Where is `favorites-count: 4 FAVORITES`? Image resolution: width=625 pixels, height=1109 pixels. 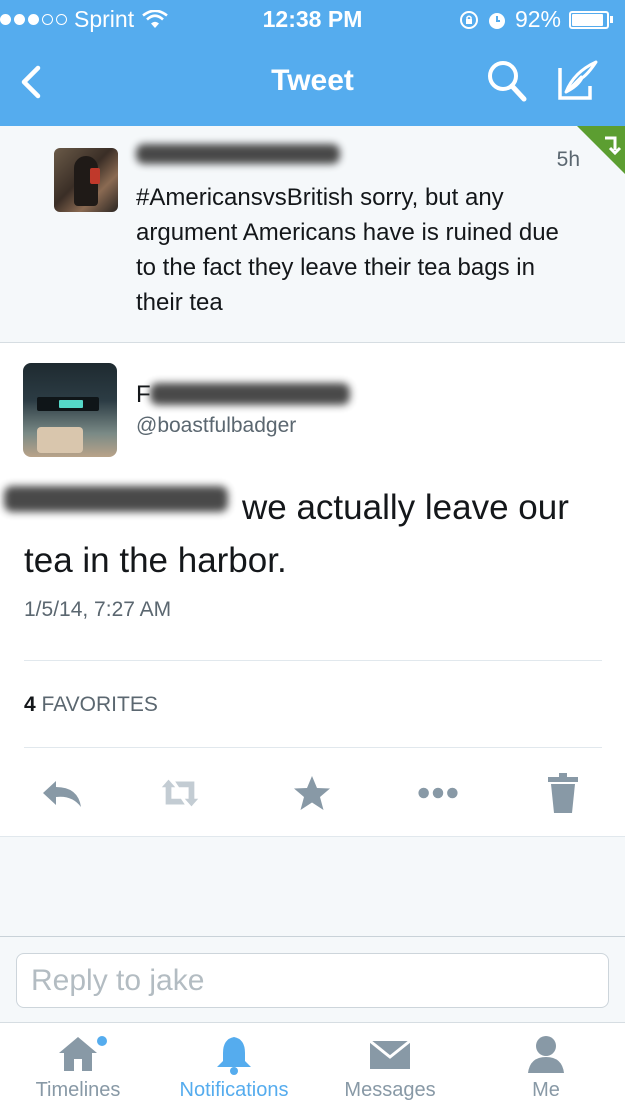
favorites-count: 4 FAVORITES is located at coordinates (91, 705).